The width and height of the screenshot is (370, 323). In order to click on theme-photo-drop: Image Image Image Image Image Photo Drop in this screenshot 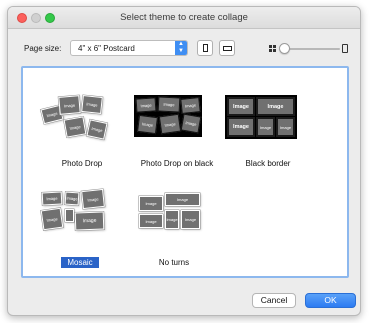, I will do `click(82, 126)`.